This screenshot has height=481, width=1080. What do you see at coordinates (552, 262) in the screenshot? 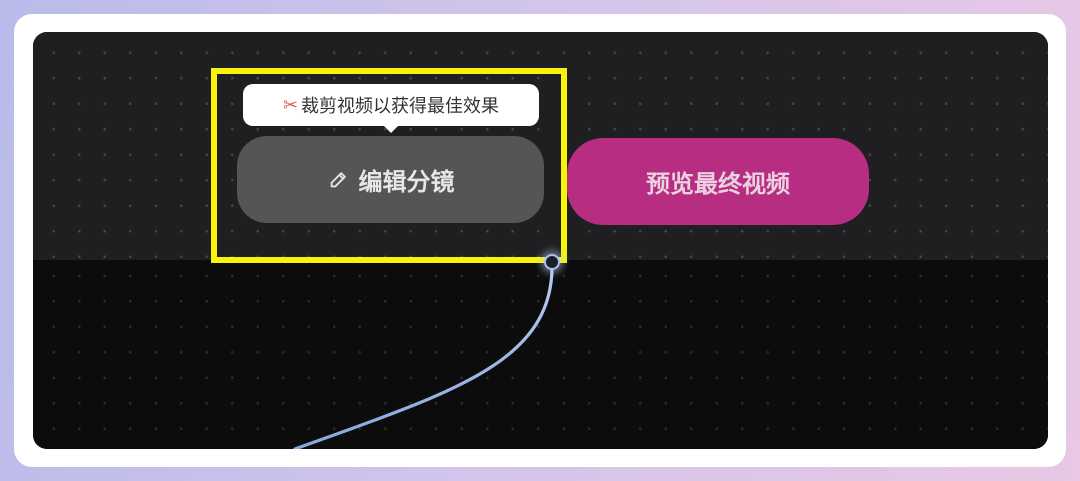
I see `output-port` at bounding box center [552, 262].